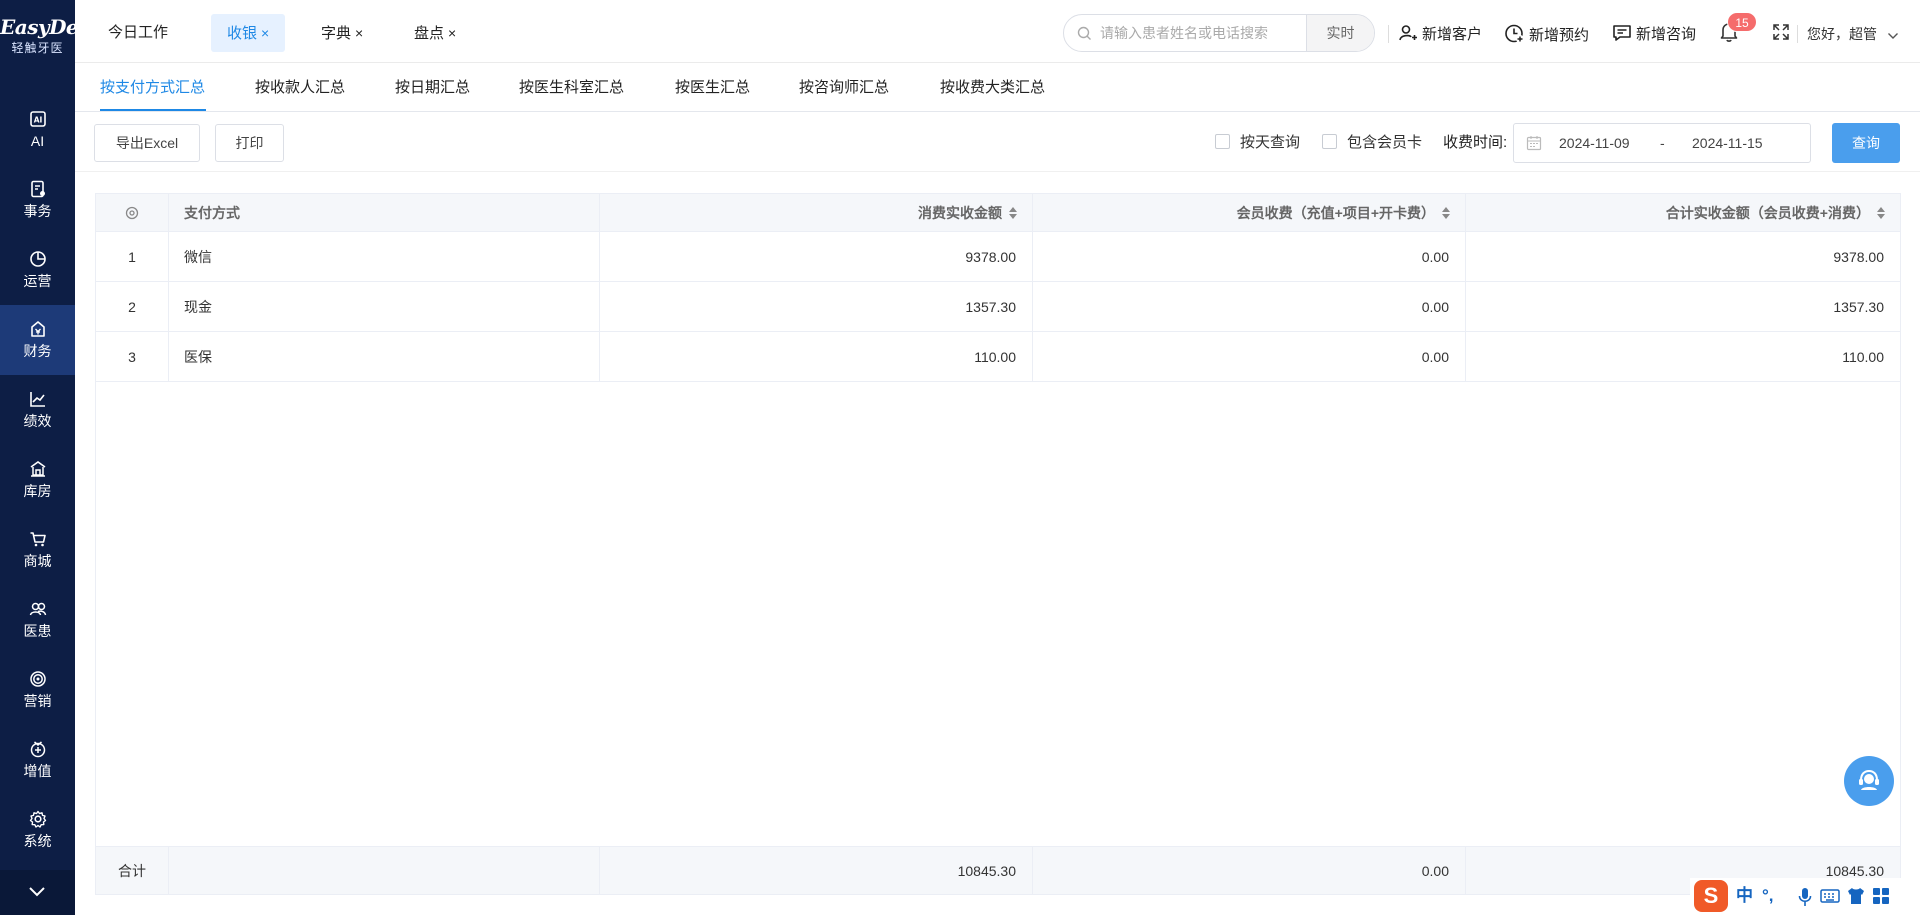 The width and height of the screenshot is (1920, 915). What do you see at coordinates (1853, 34) in the screenshot?
I see `user-menu: 您好，超管` at bounding box center [1853, 34].